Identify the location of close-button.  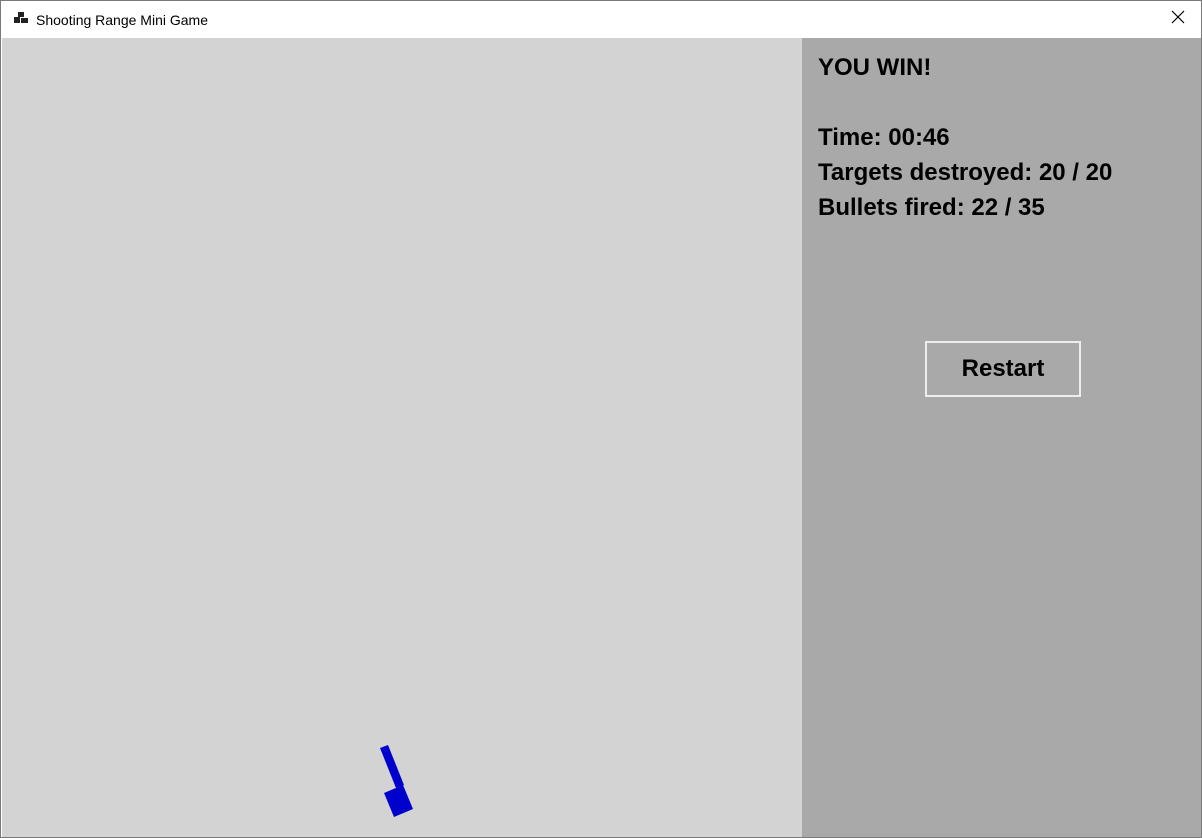
(1178, 19).